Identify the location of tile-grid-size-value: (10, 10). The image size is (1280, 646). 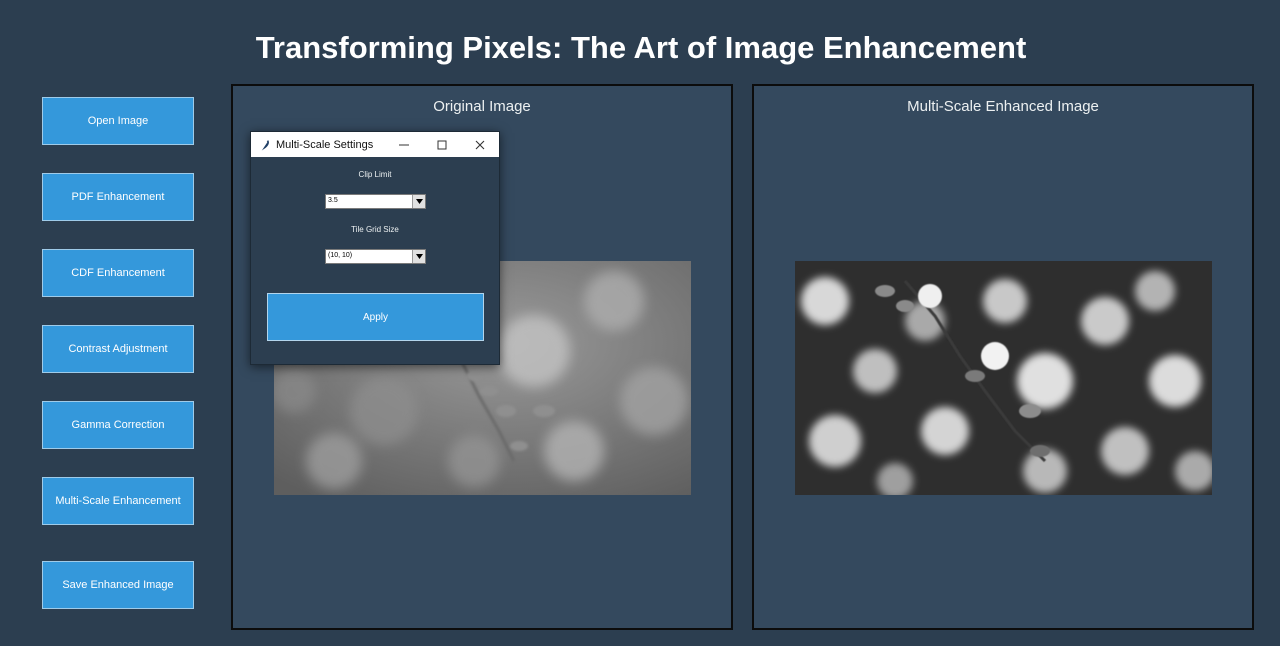
(340, 255).